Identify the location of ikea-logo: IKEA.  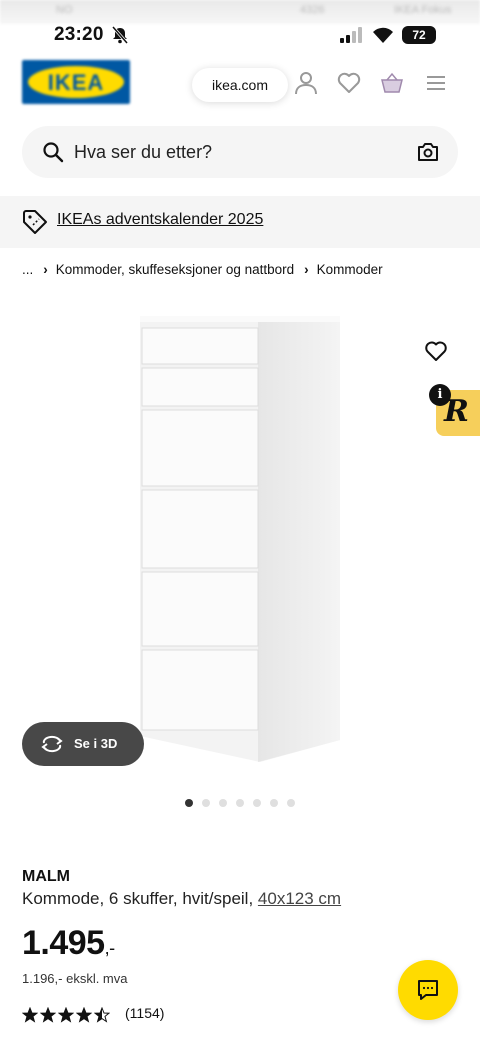
(76, 82).